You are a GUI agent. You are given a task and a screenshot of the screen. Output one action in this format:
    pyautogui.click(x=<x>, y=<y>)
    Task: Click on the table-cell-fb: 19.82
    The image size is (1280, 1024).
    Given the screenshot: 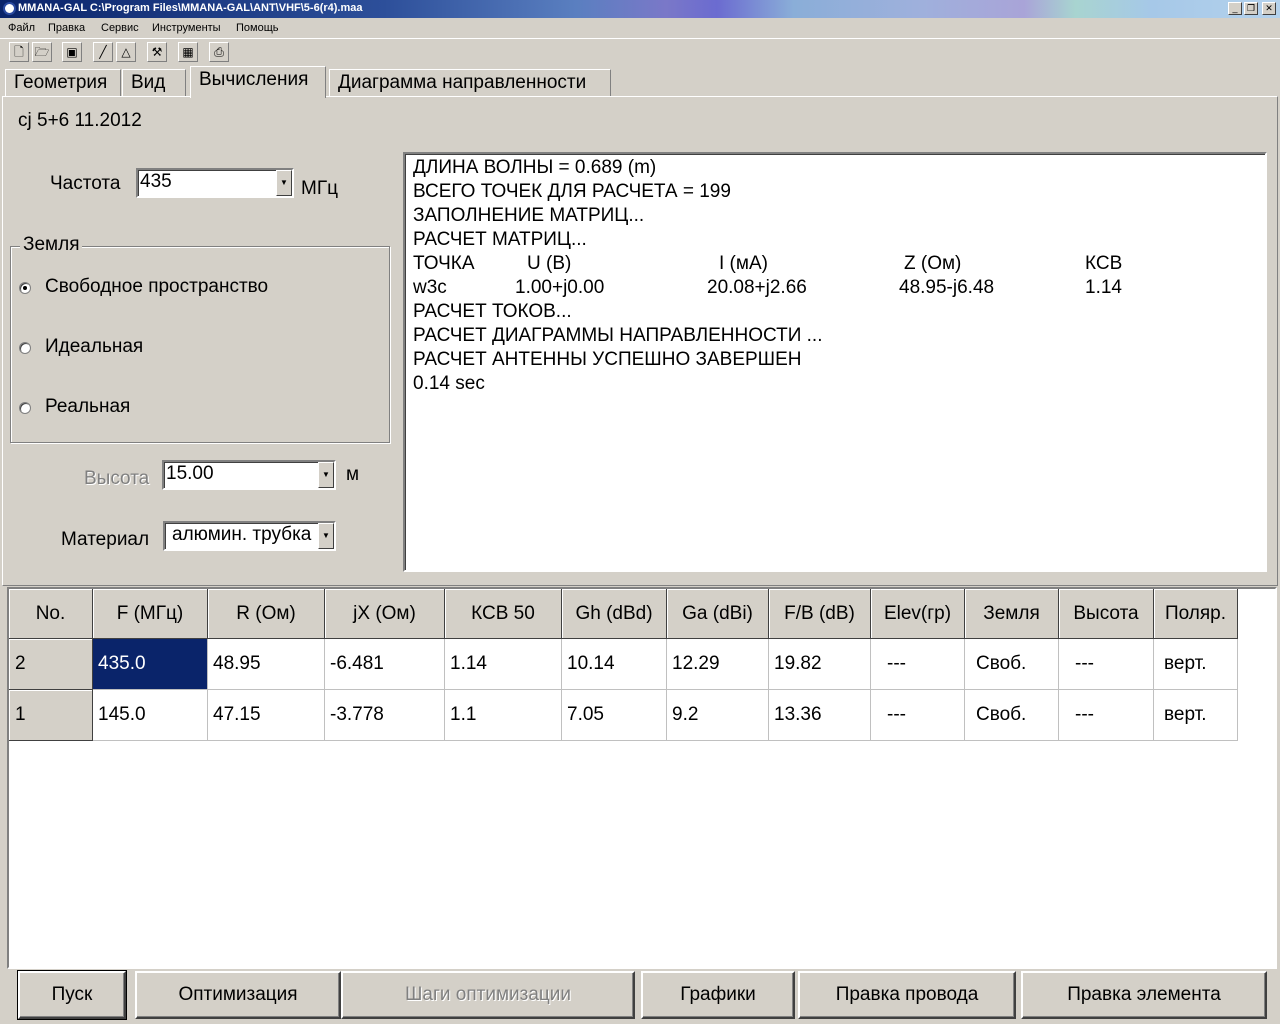 What is the action you would take?
    pyautogui.click(x=820, y=664)
    